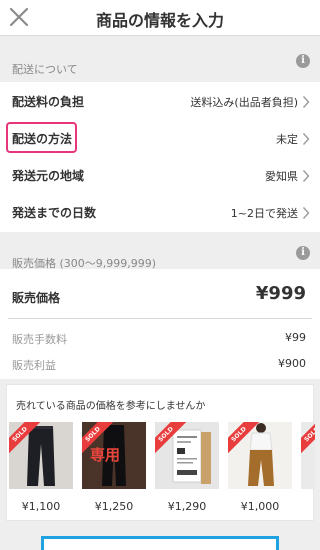 The height and width of the screenshot is (550, 320). What do you see at coordinates (160, 57) in the screenshot?
I see `shipping-section-header: 配送について i` at bounding box center [160, 57].